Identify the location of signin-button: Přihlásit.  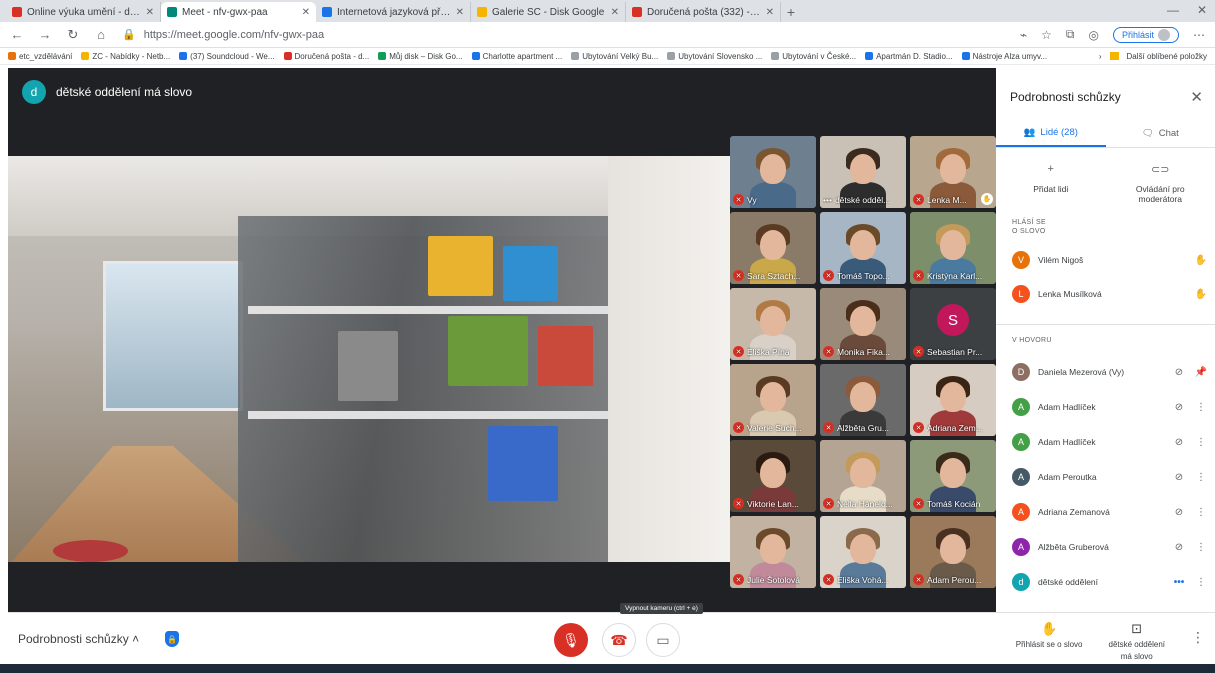
(1145, 34).